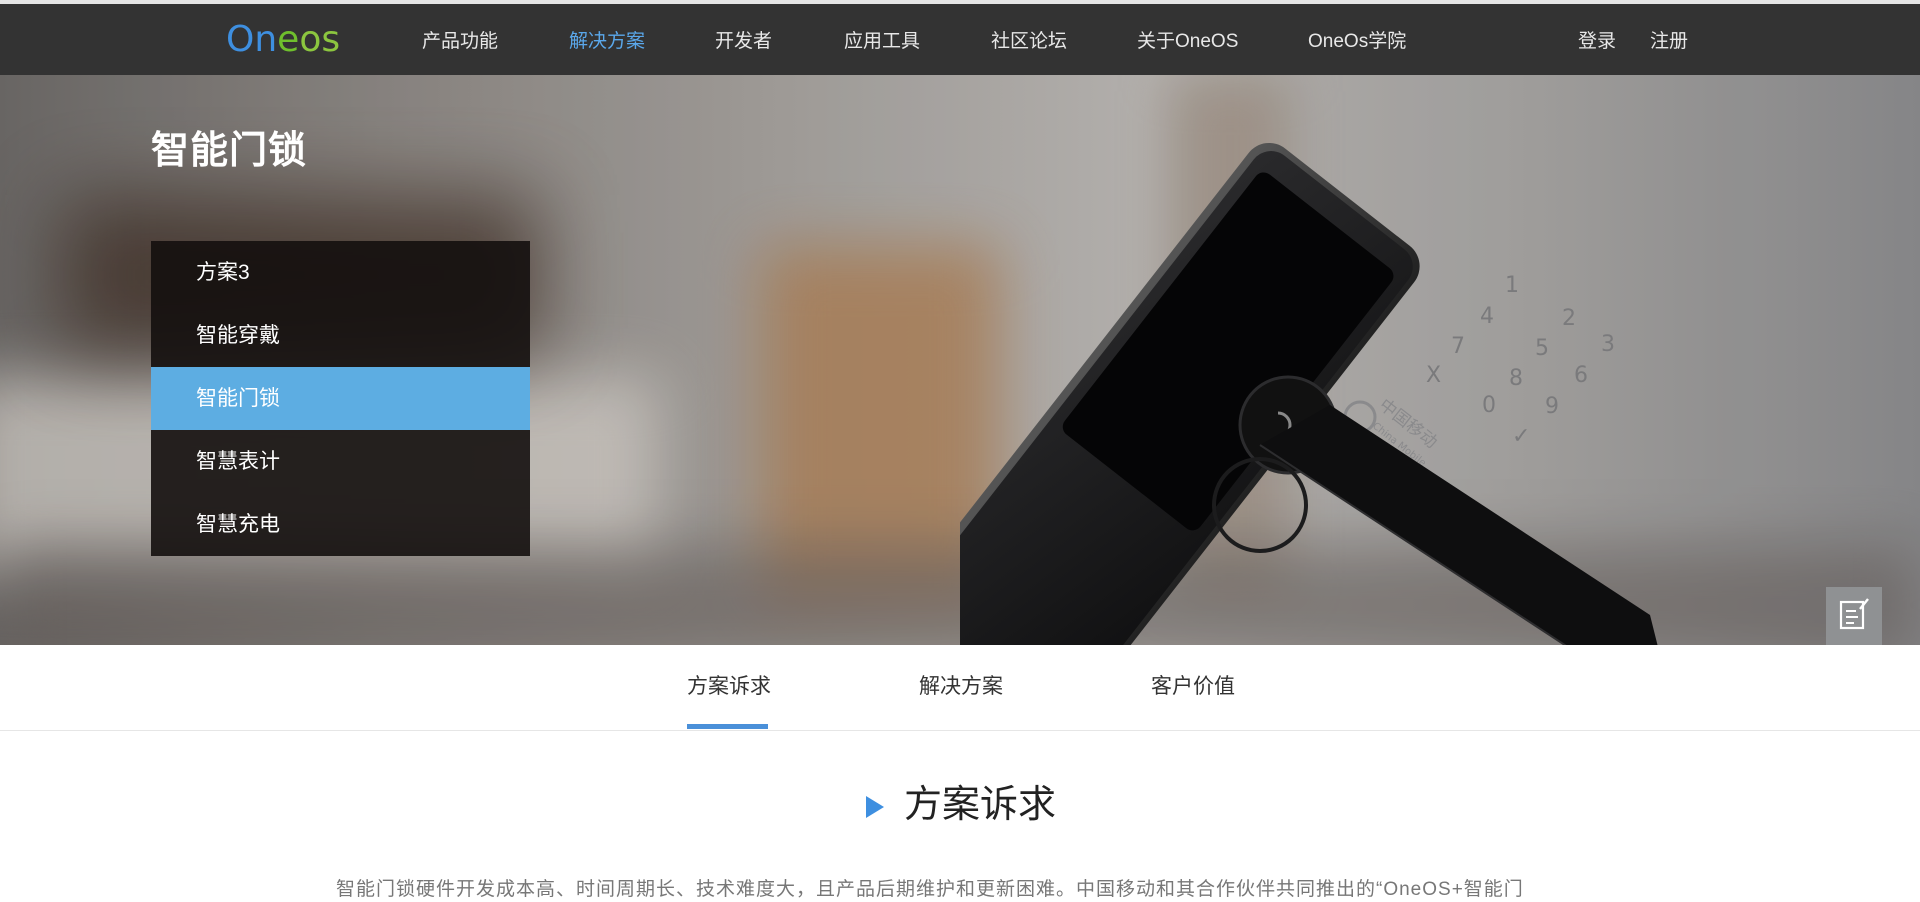 This screenshot has width=1920, height=902. Describe the element at coordinates (1608, 344) in the screenshot. I see `keypad-digit: 3` at that location.